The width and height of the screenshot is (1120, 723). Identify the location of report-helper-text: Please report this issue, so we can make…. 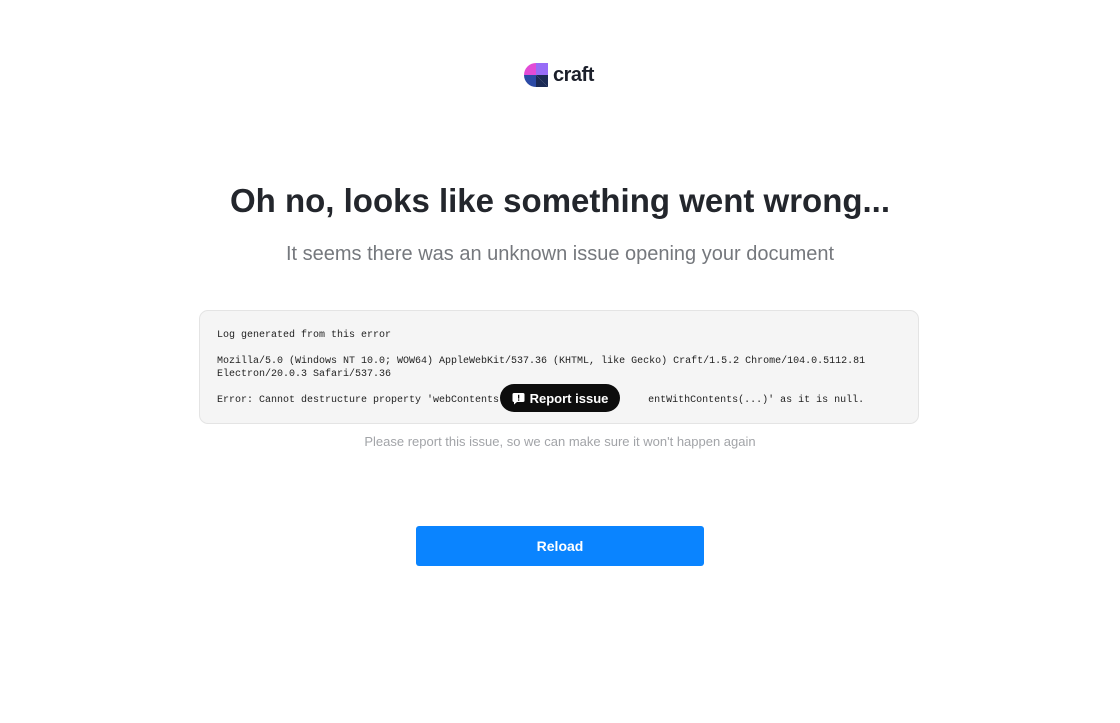
(560, 441).